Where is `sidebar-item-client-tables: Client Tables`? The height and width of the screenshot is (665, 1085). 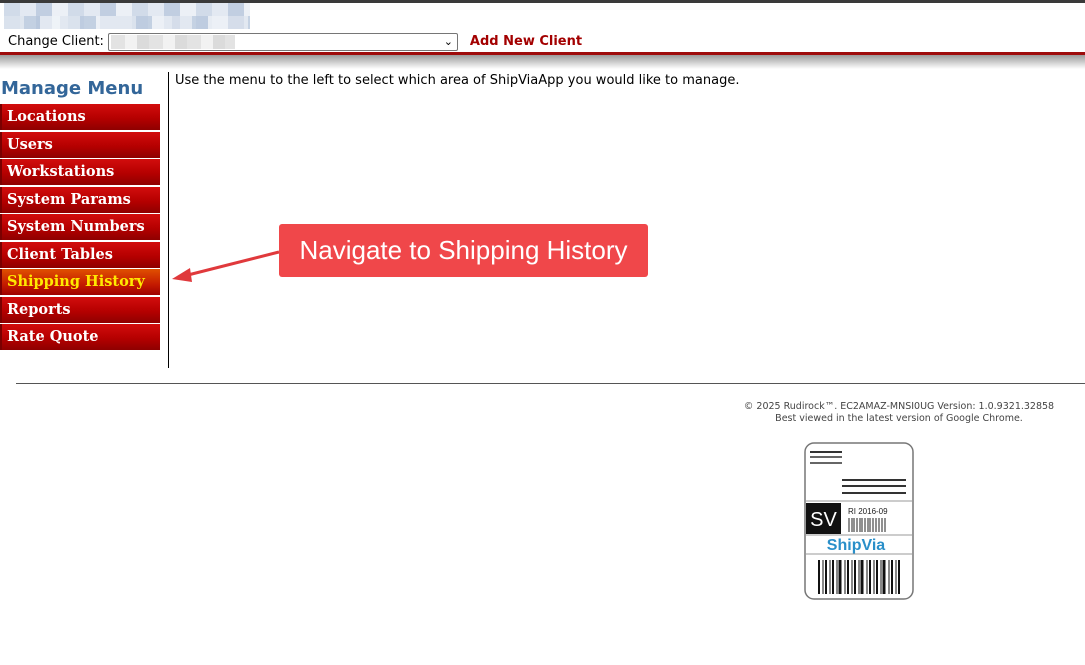 sidebar-item-client-tables: Client Tables is located at coordinates (80, 254).